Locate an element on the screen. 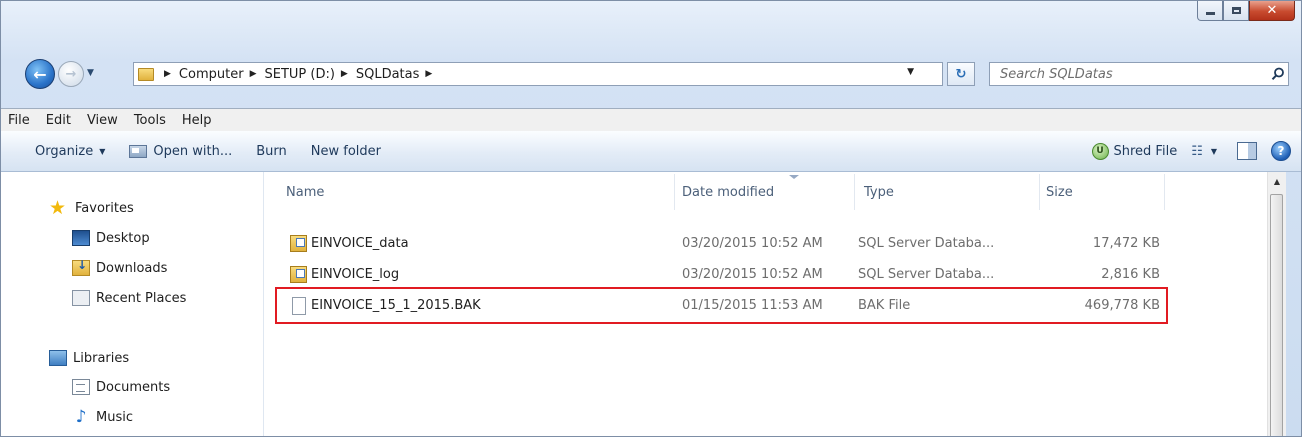 This screenshot has width=1302, height=437. refresh-button: ↻ is located at coordinates (961, 74).